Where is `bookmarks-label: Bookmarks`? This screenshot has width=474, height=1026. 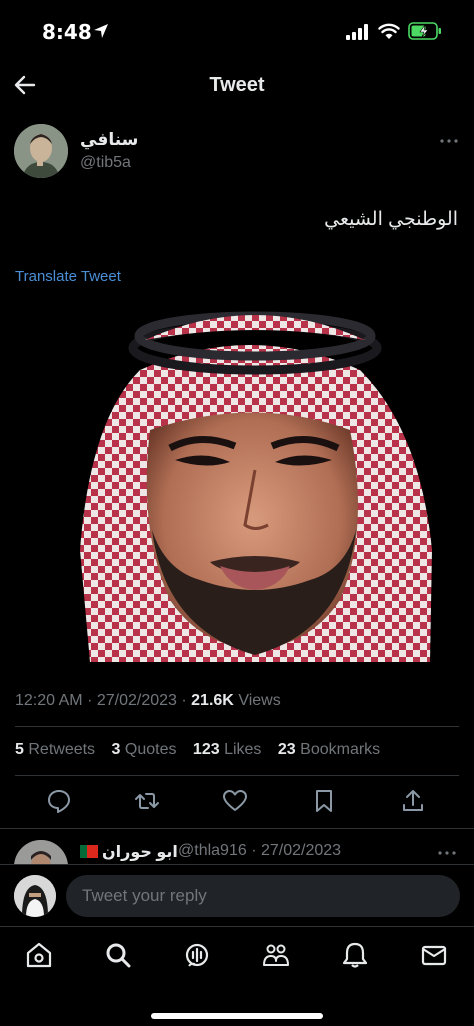
bookmarks-label: Bookmarks is located at coordinates (340, 749).